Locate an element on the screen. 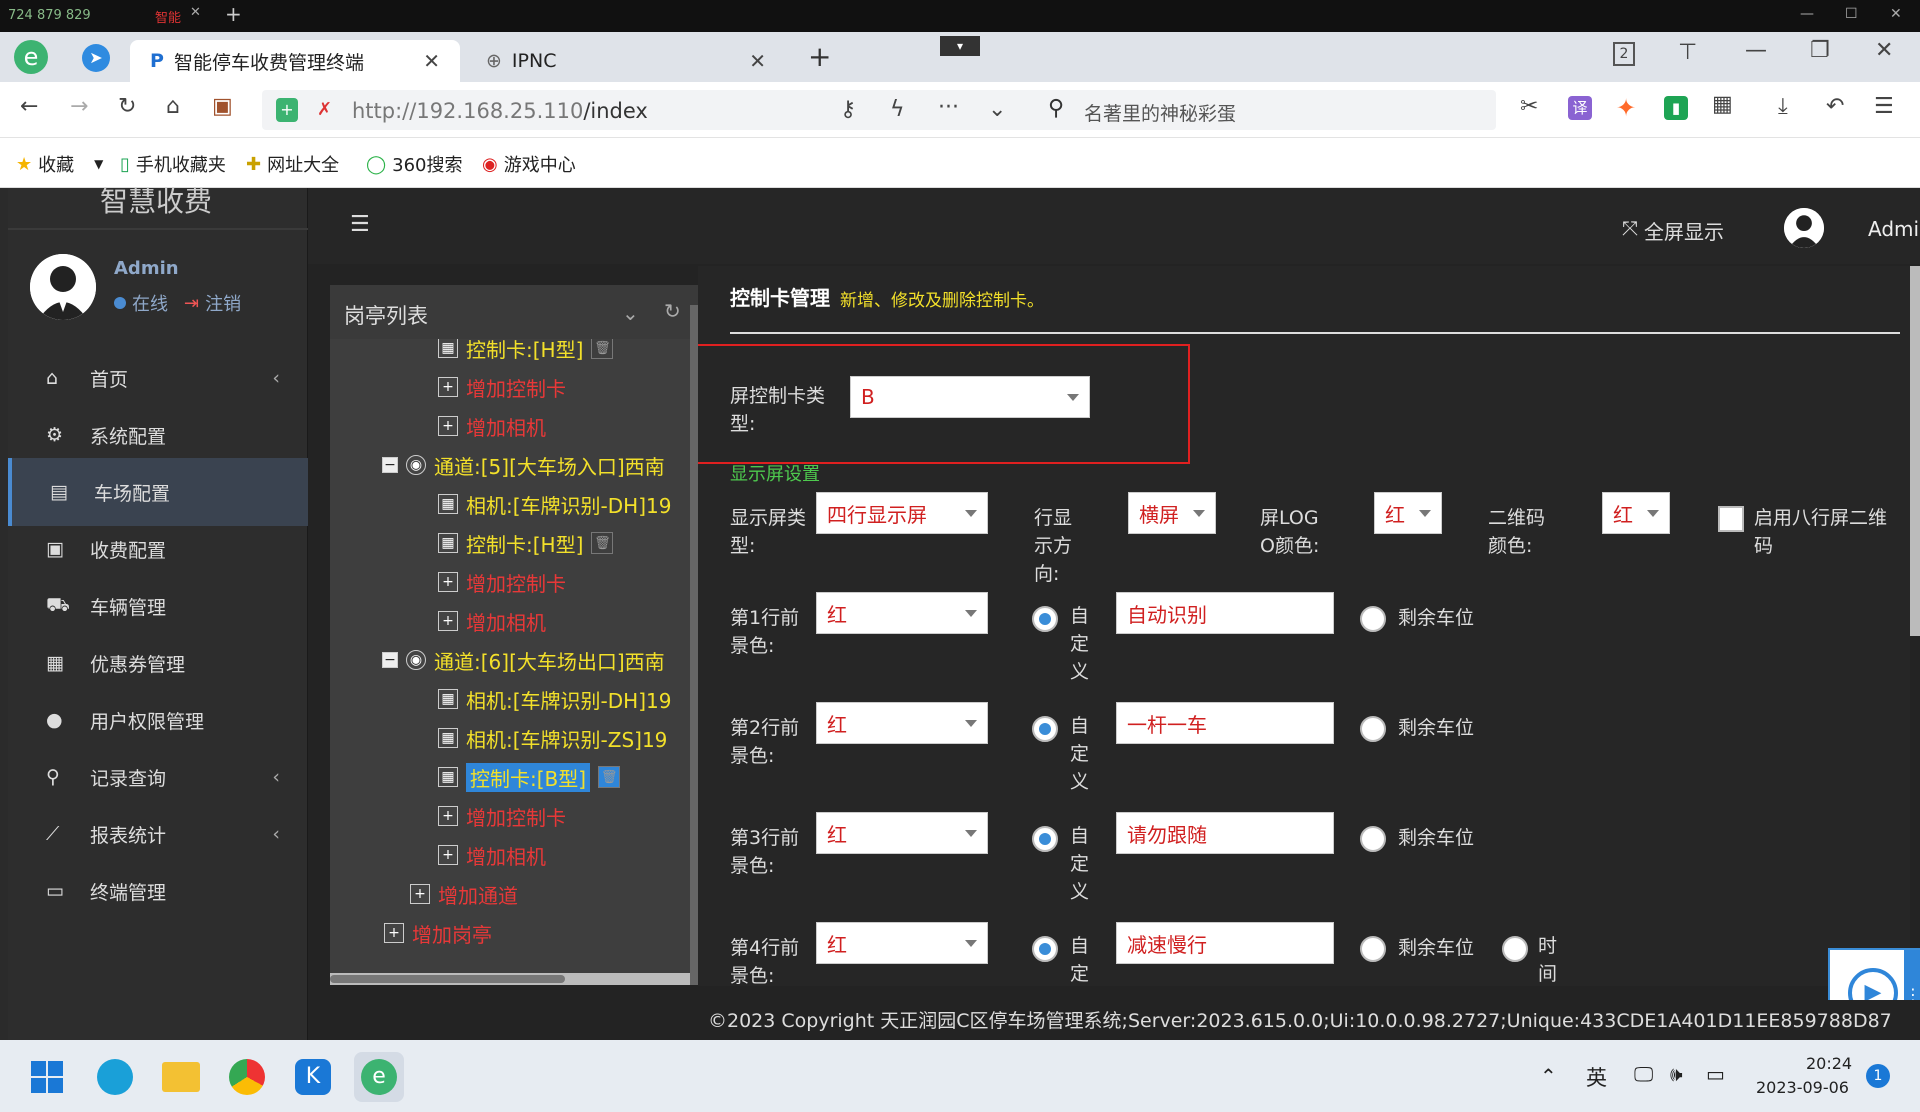 The width and height of the screenshot is (1920, 1112). tree-node: ▦ 控制卡:[B型] 🗑 is located at coordinates (529, 777).